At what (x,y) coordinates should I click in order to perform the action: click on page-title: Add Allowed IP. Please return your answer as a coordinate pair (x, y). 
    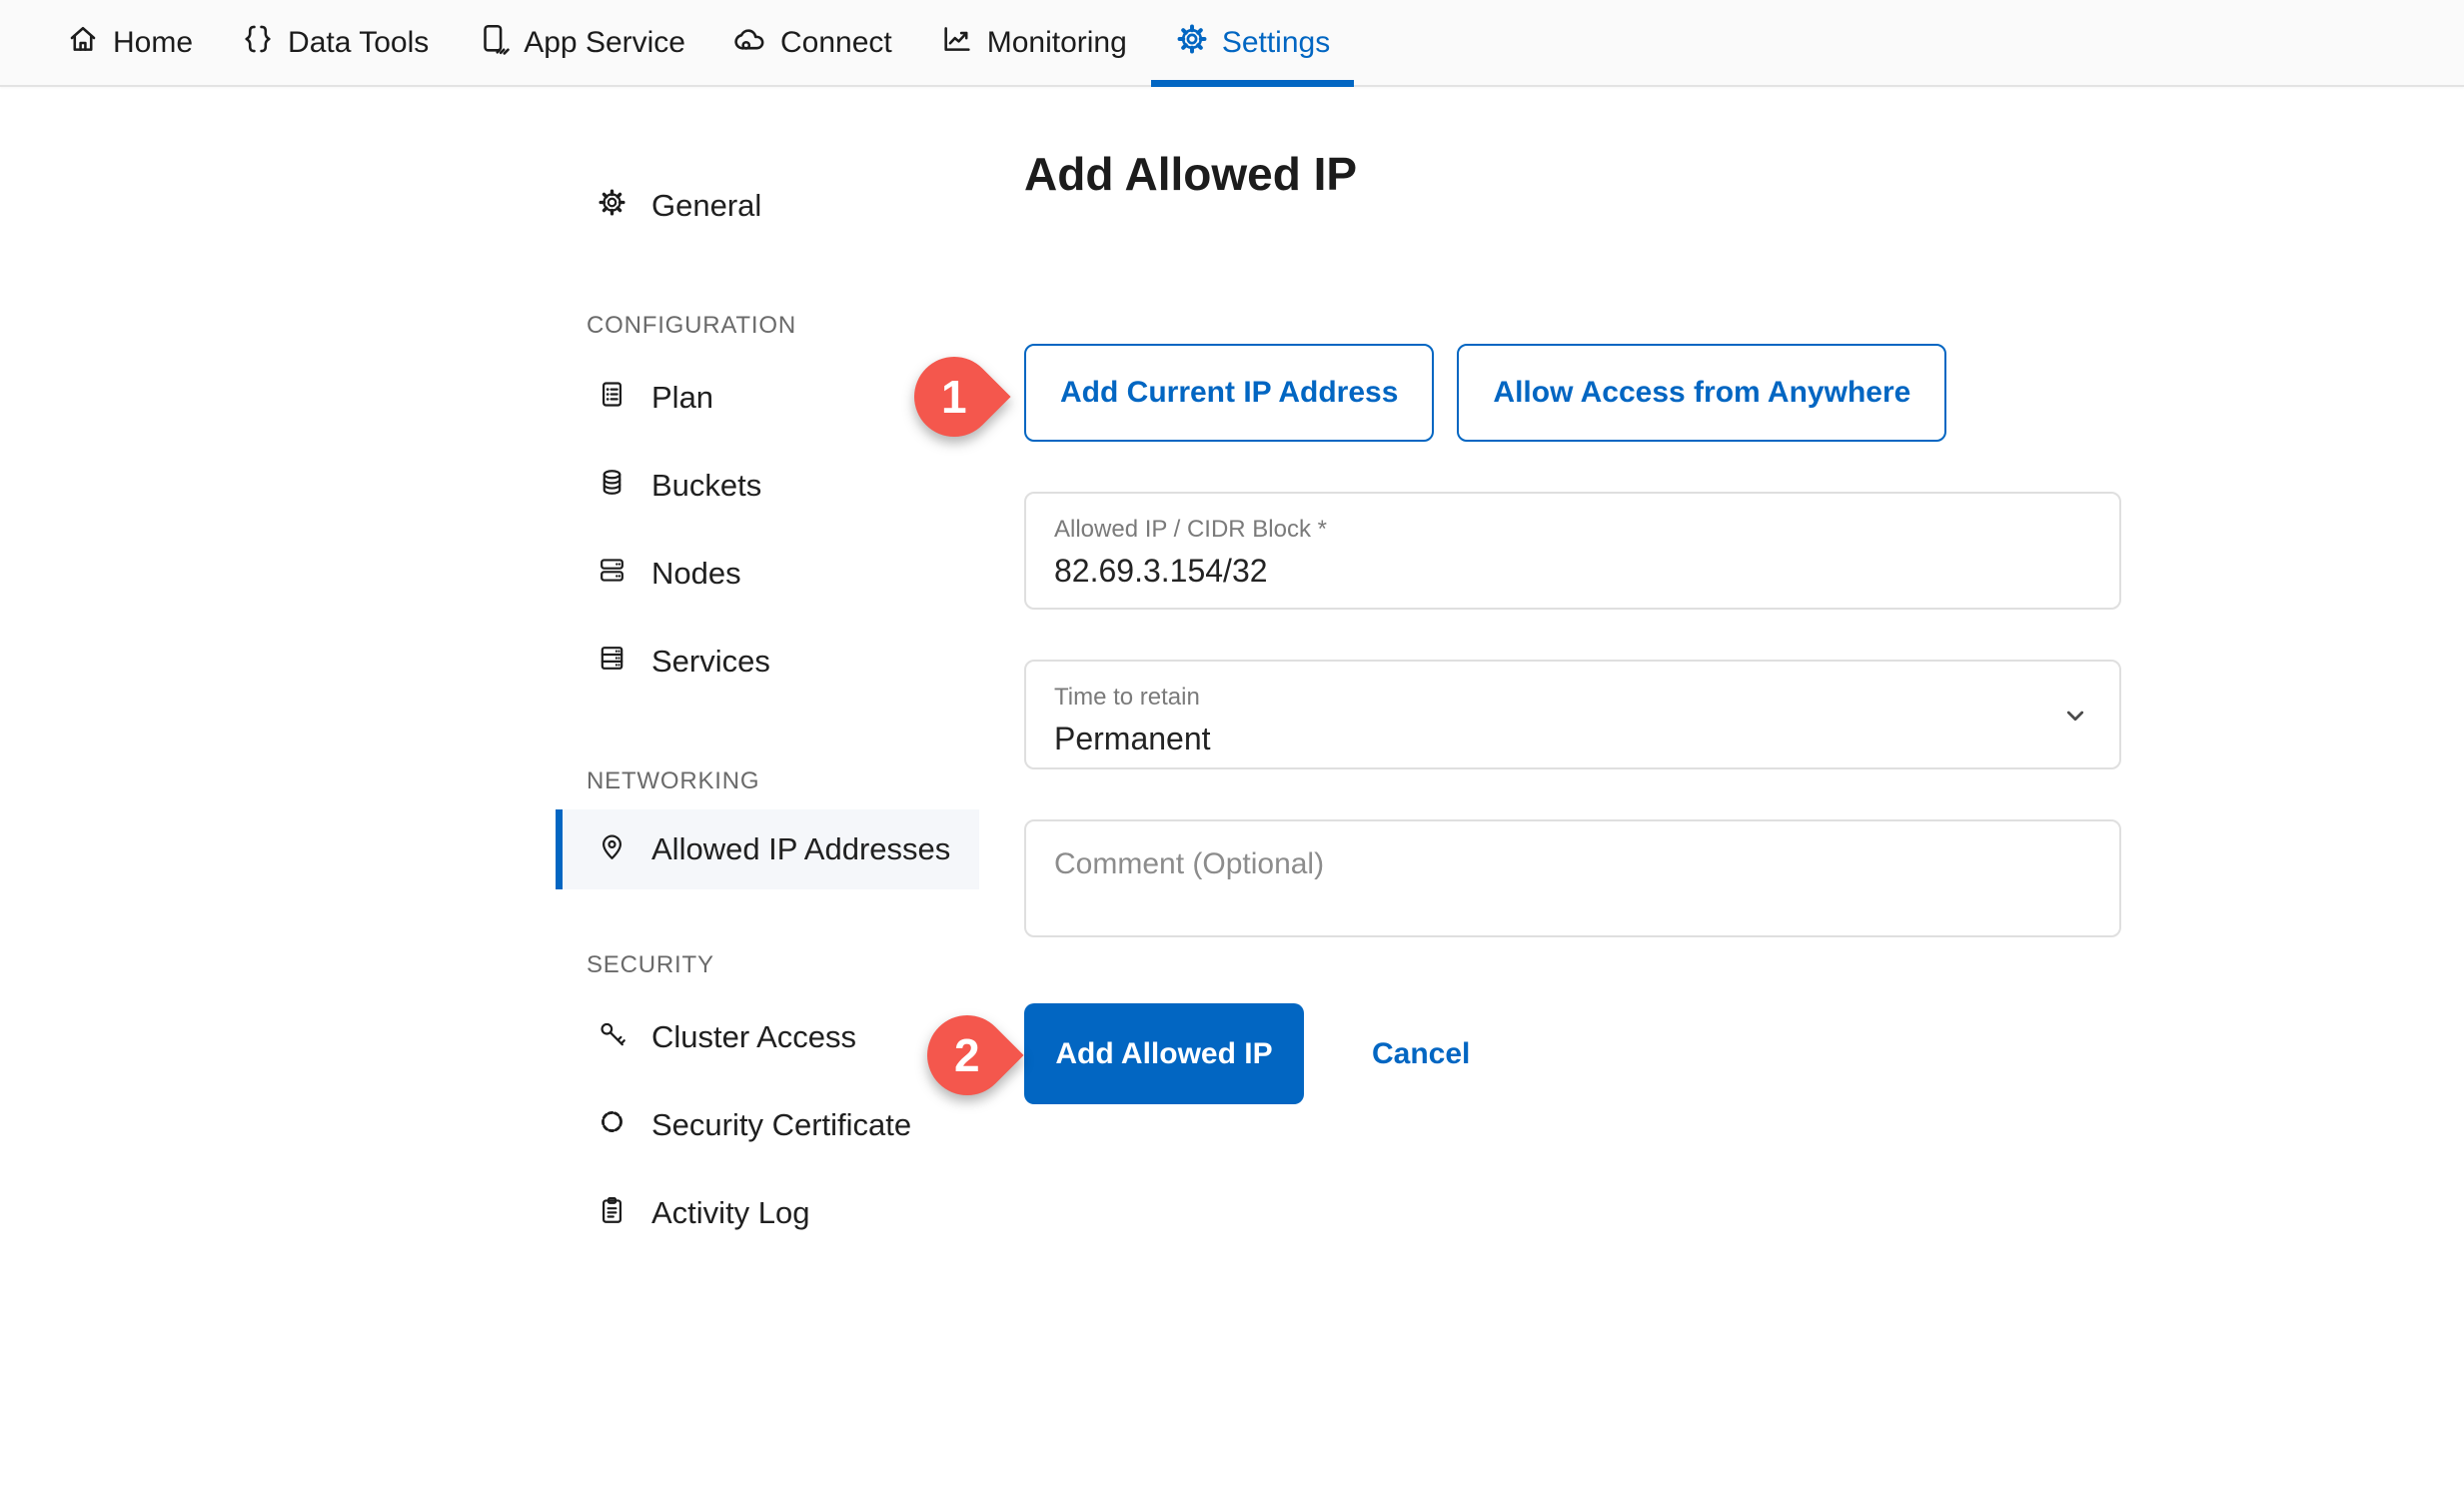
    Looking at the image, I should click on (1191, 174).